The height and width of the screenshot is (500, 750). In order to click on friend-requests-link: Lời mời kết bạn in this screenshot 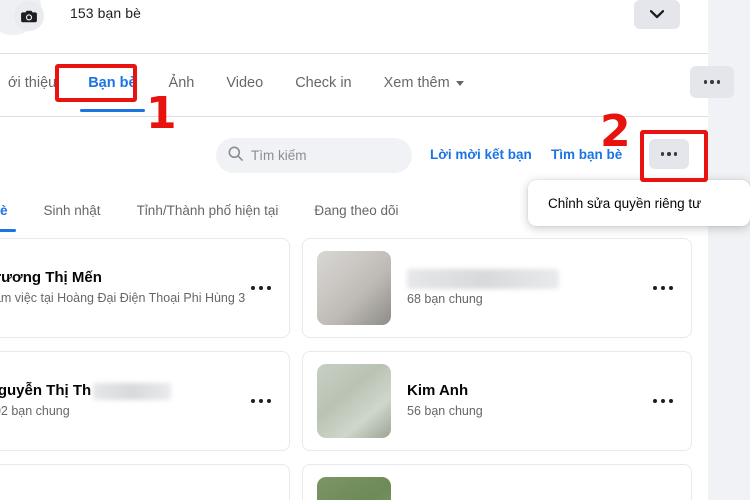, I will do `click(481, 154)`.